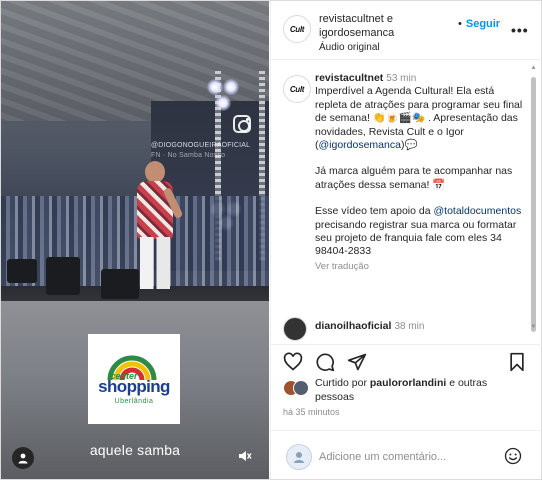 The width and height of the screenshot is (542, 480). What do you see at coordinates (394, 19) in the screenshot?
I see `author-username-line1: revistacultnet e` at bounding box center [394, 19].